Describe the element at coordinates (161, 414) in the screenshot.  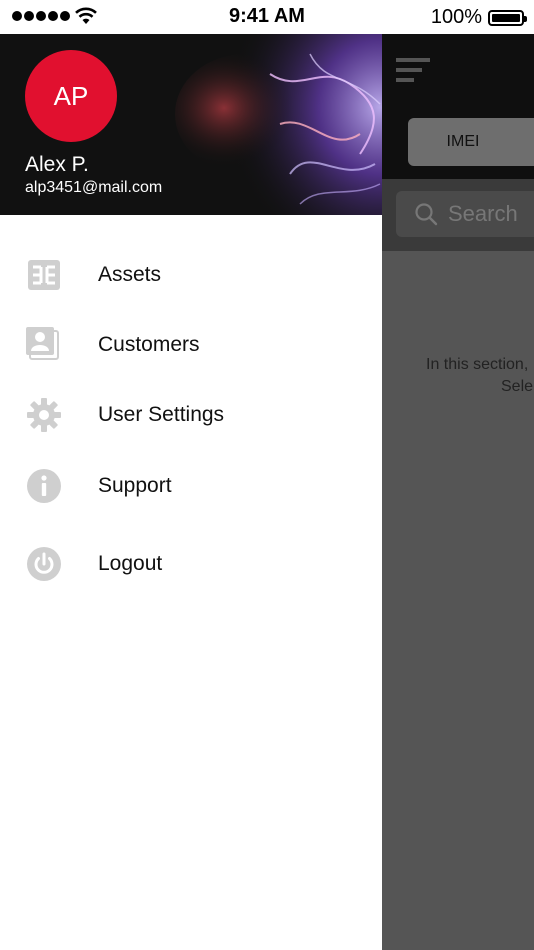
I see `menu-label-user-settings: User Settings` at that location.